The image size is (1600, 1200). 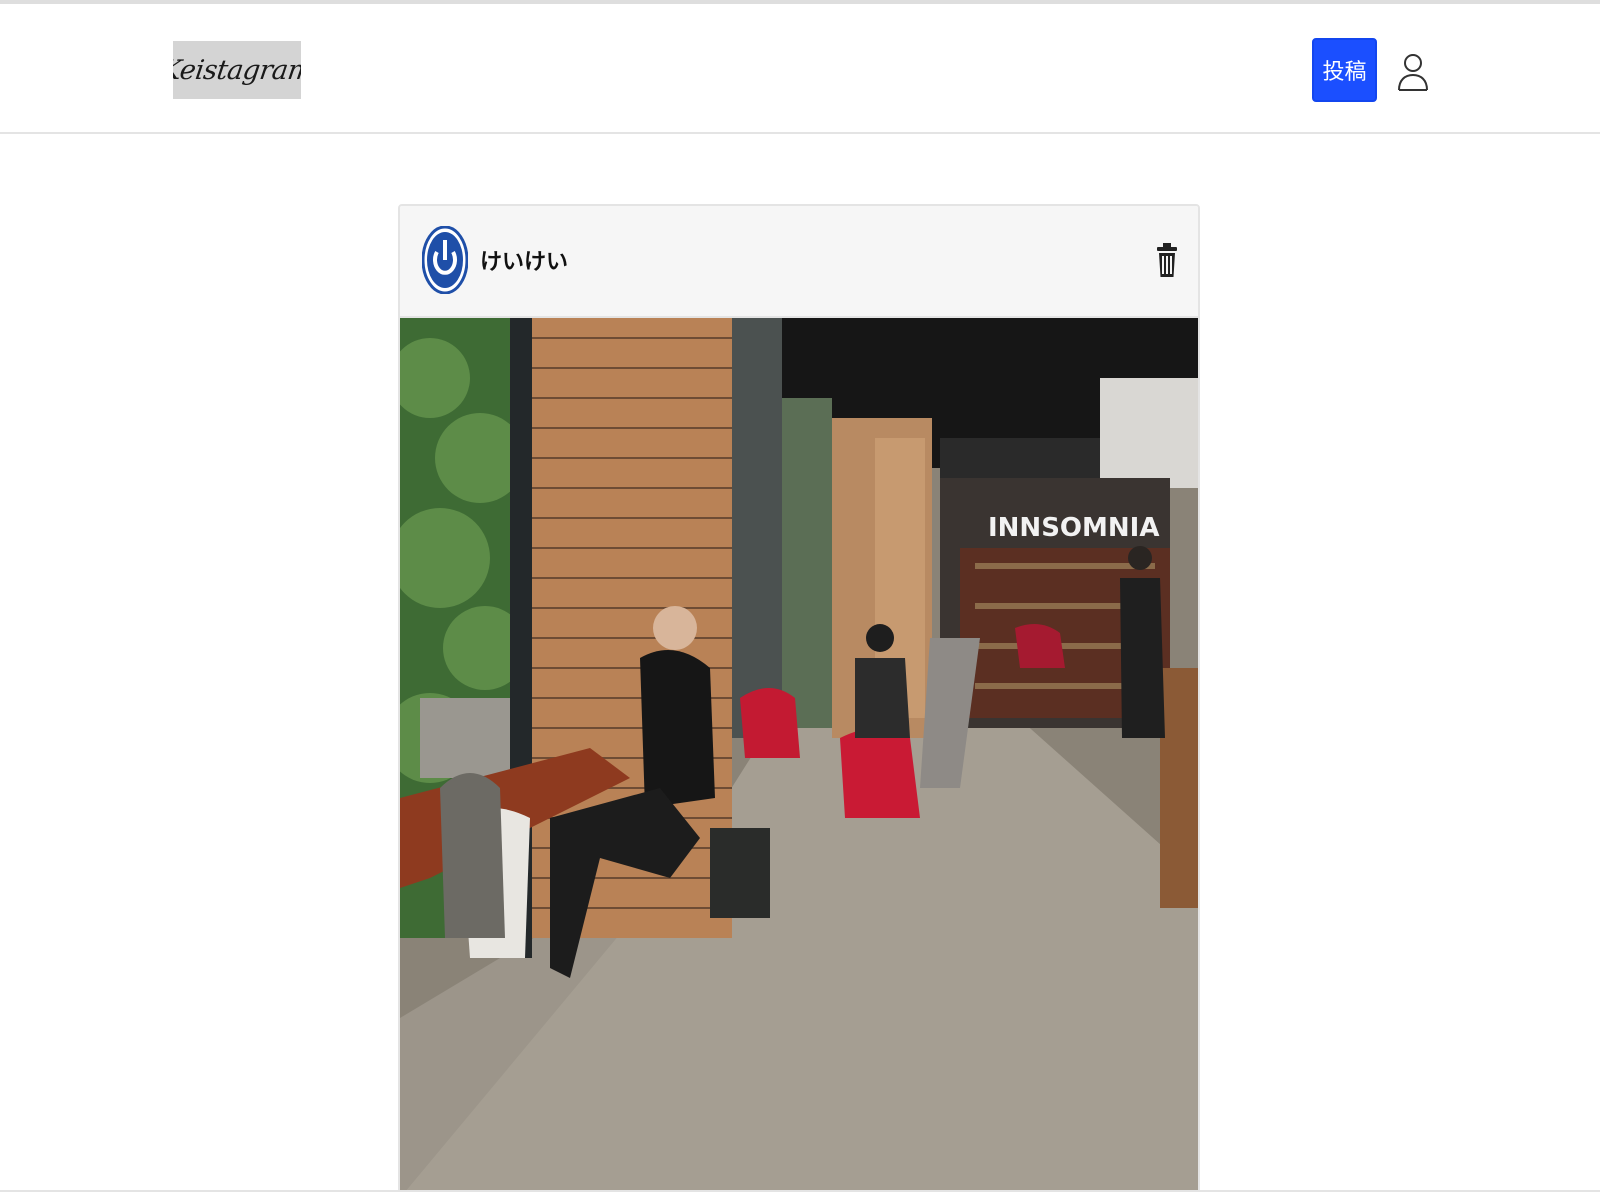 I want to click on site-logo-text: Keistagram, so click(x=237, y=70).